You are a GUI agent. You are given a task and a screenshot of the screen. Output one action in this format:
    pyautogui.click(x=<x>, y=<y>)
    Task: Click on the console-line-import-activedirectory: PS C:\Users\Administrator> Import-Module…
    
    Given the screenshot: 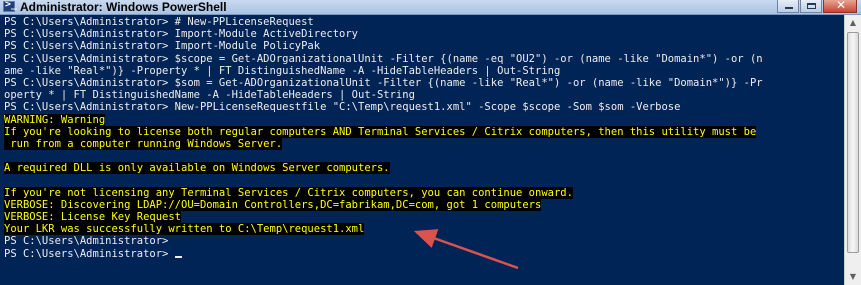 What is the action you would take?
    pyautogui.click(x=181, y=34)
    